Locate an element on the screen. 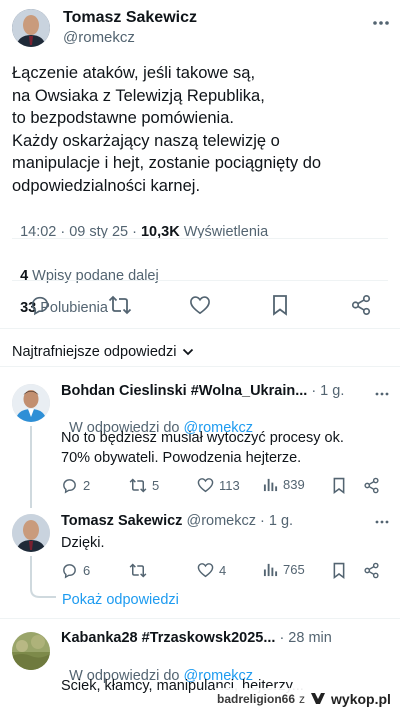  reply-text: Dzięki. is located at coordinates (83, 543).